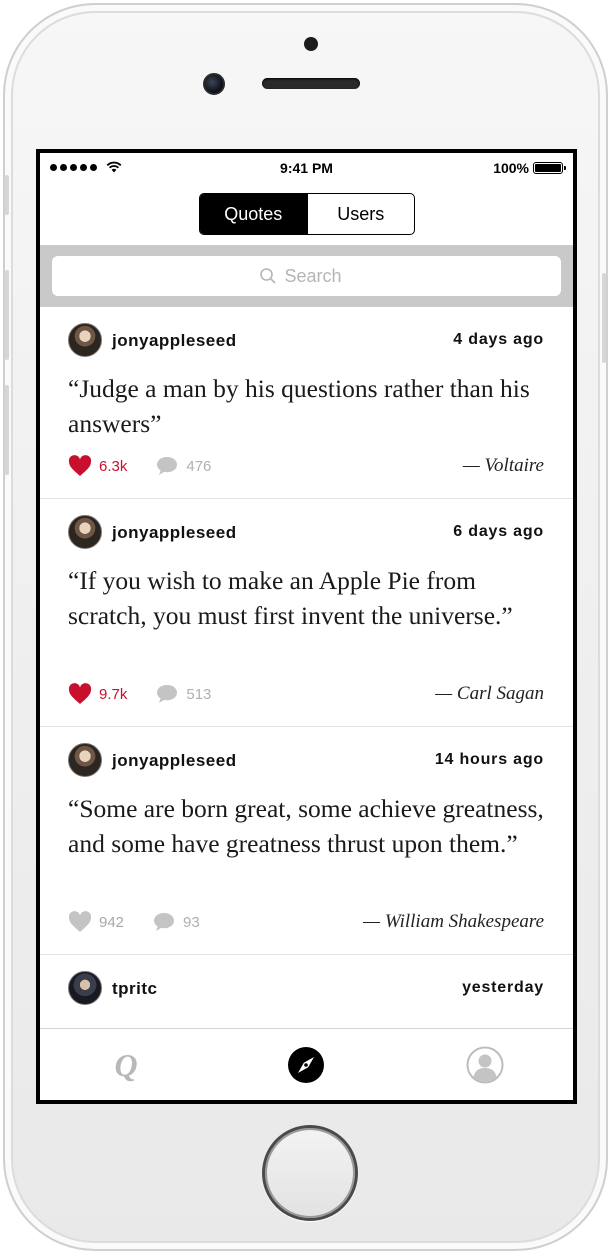 This screenshot has width=613, height=1255. I want to click on tab-profile, so click(485, 1065).